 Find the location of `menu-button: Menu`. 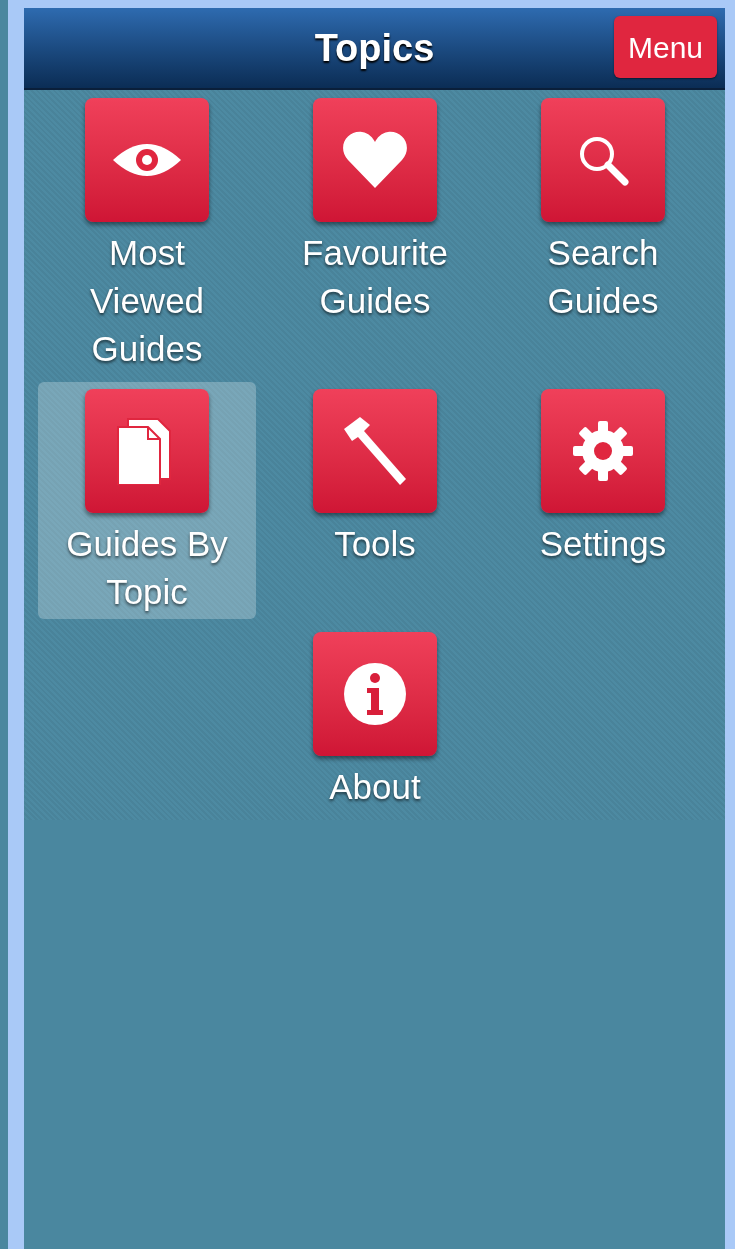

menu-button: Menu is located at coordinates (665, 47).